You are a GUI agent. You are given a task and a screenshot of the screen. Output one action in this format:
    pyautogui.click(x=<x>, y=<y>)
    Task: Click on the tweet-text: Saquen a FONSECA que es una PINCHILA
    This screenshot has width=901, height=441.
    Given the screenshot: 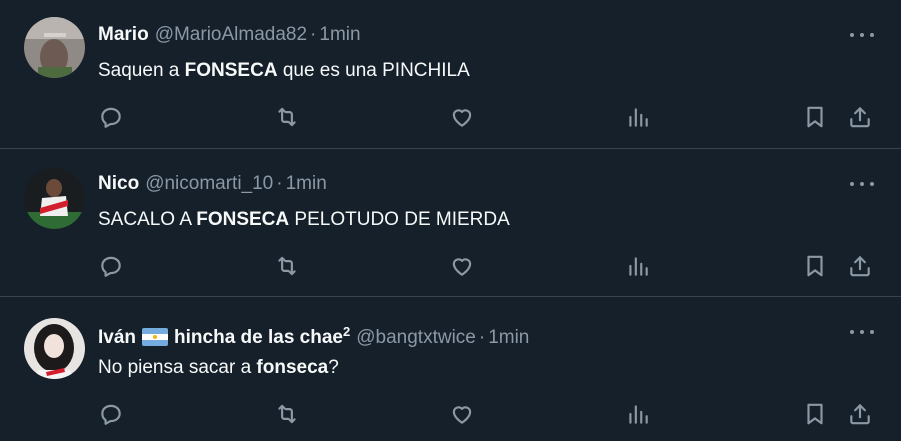 What is the action you would take?
    pyautogui.click(x=284, y=71)
    